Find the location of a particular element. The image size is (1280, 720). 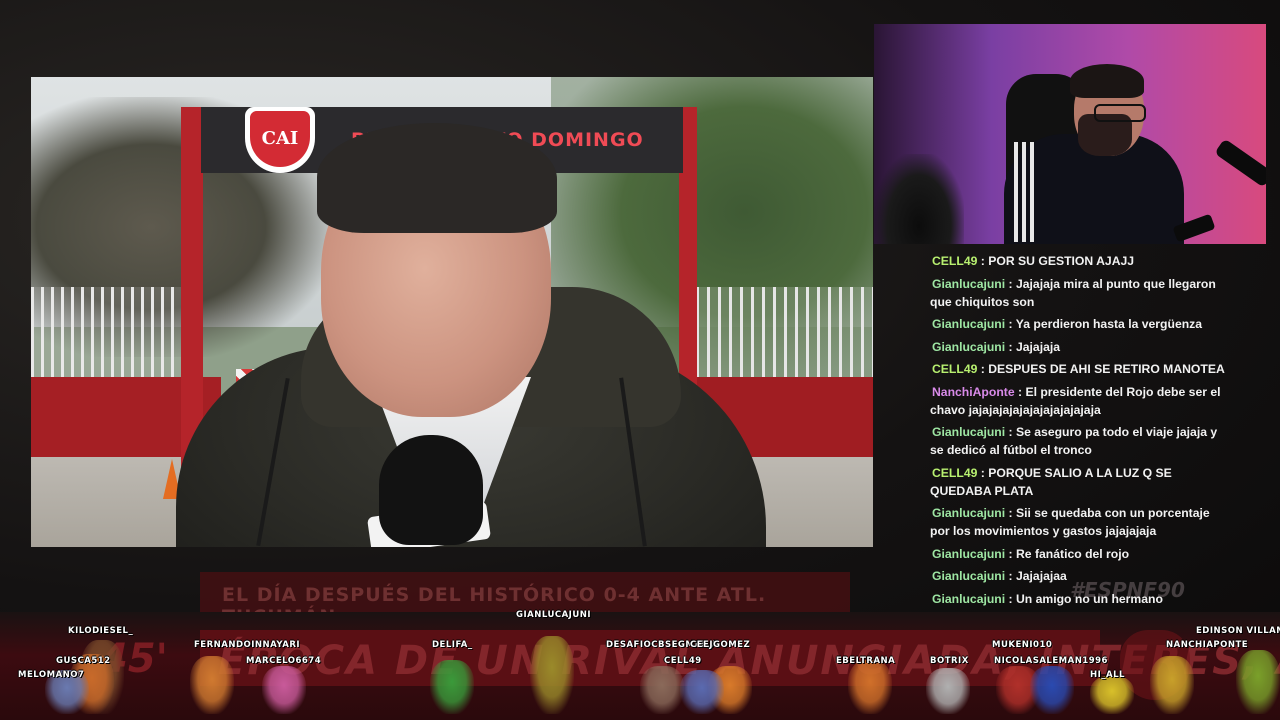

viewer-avatar-name: NANCHIAPONTE is located at coordinates (1207, 645).